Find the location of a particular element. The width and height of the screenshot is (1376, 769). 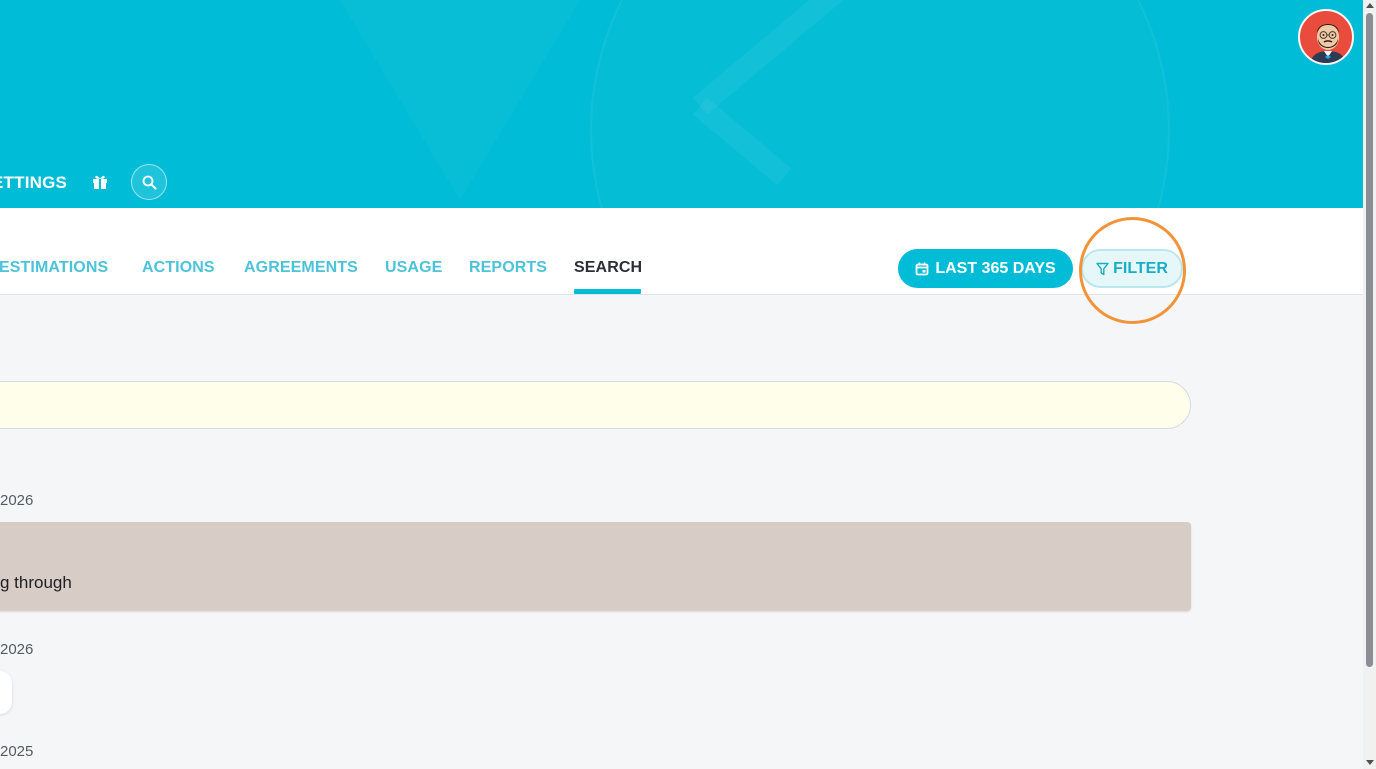

date-range-label: LAST 365 DAYS is located at coordinates (995, 268).